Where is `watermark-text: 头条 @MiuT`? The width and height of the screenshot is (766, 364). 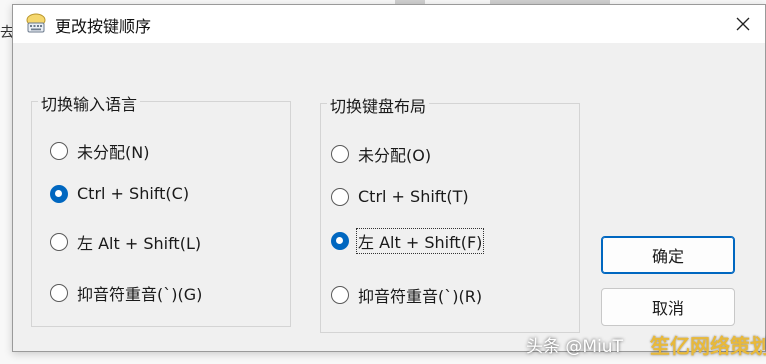
watermark-text: 头条 @MiuT is located at coordinates (574, 347).